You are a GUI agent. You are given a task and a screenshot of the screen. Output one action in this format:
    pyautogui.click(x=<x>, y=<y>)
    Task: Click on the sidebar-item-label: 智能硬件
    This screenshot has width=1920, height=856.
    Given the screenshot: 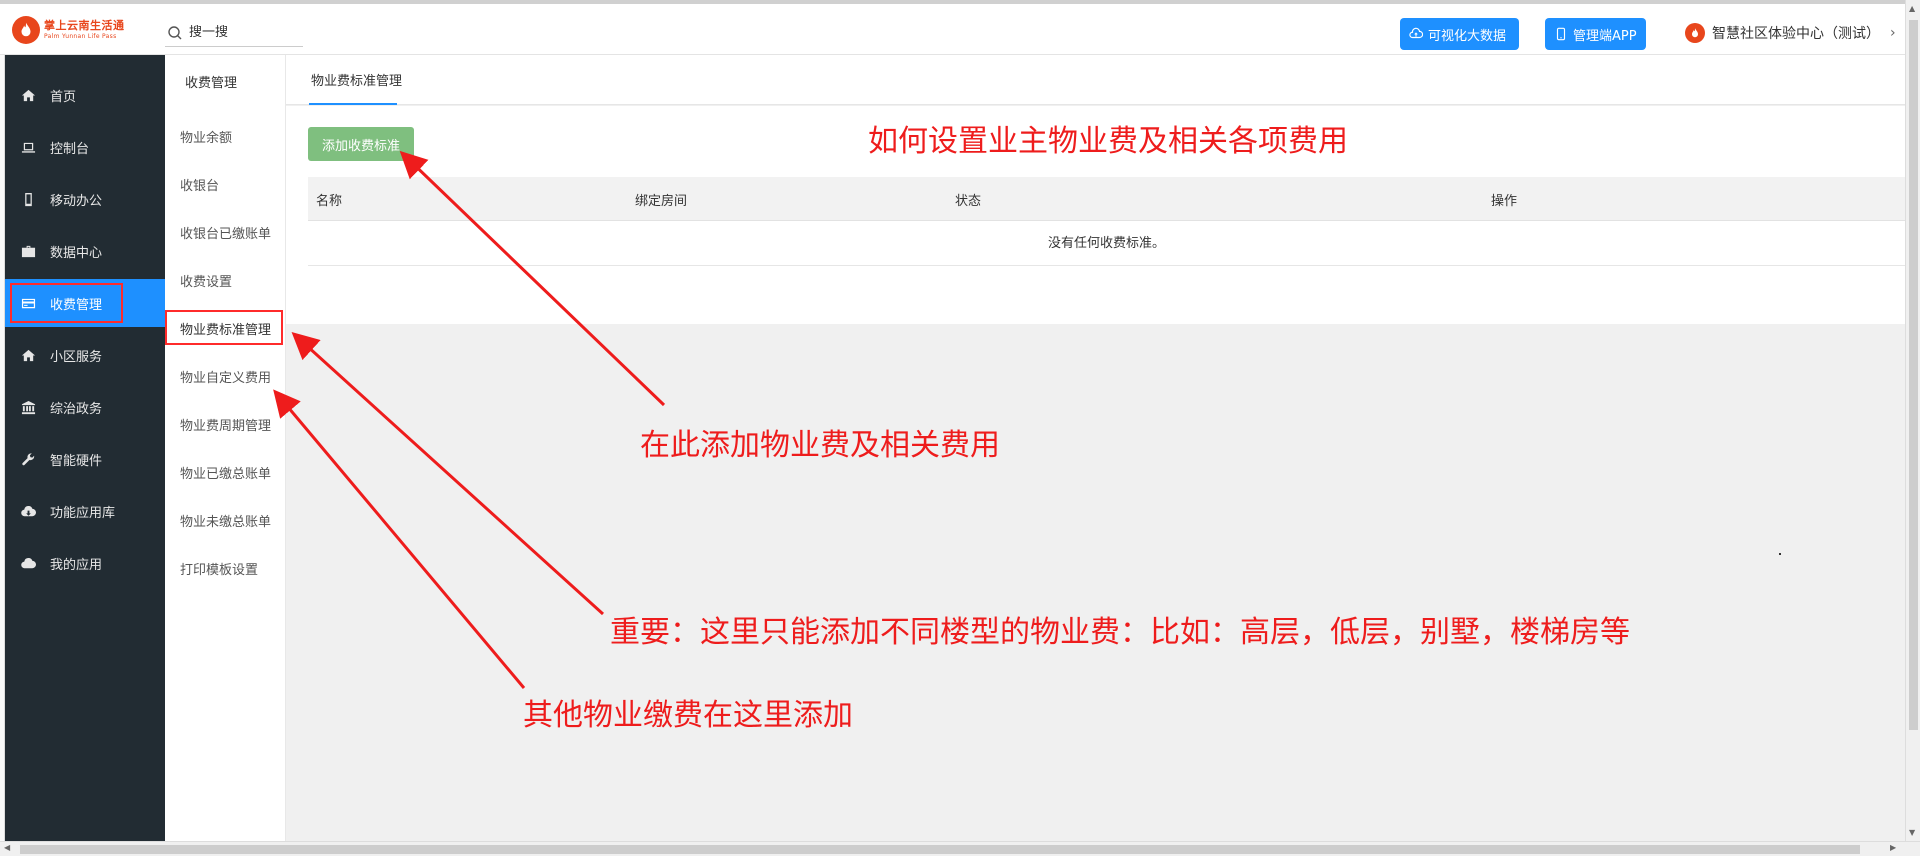 What is the action you would take?
    pyautogui.click(x=76, y=461)
    